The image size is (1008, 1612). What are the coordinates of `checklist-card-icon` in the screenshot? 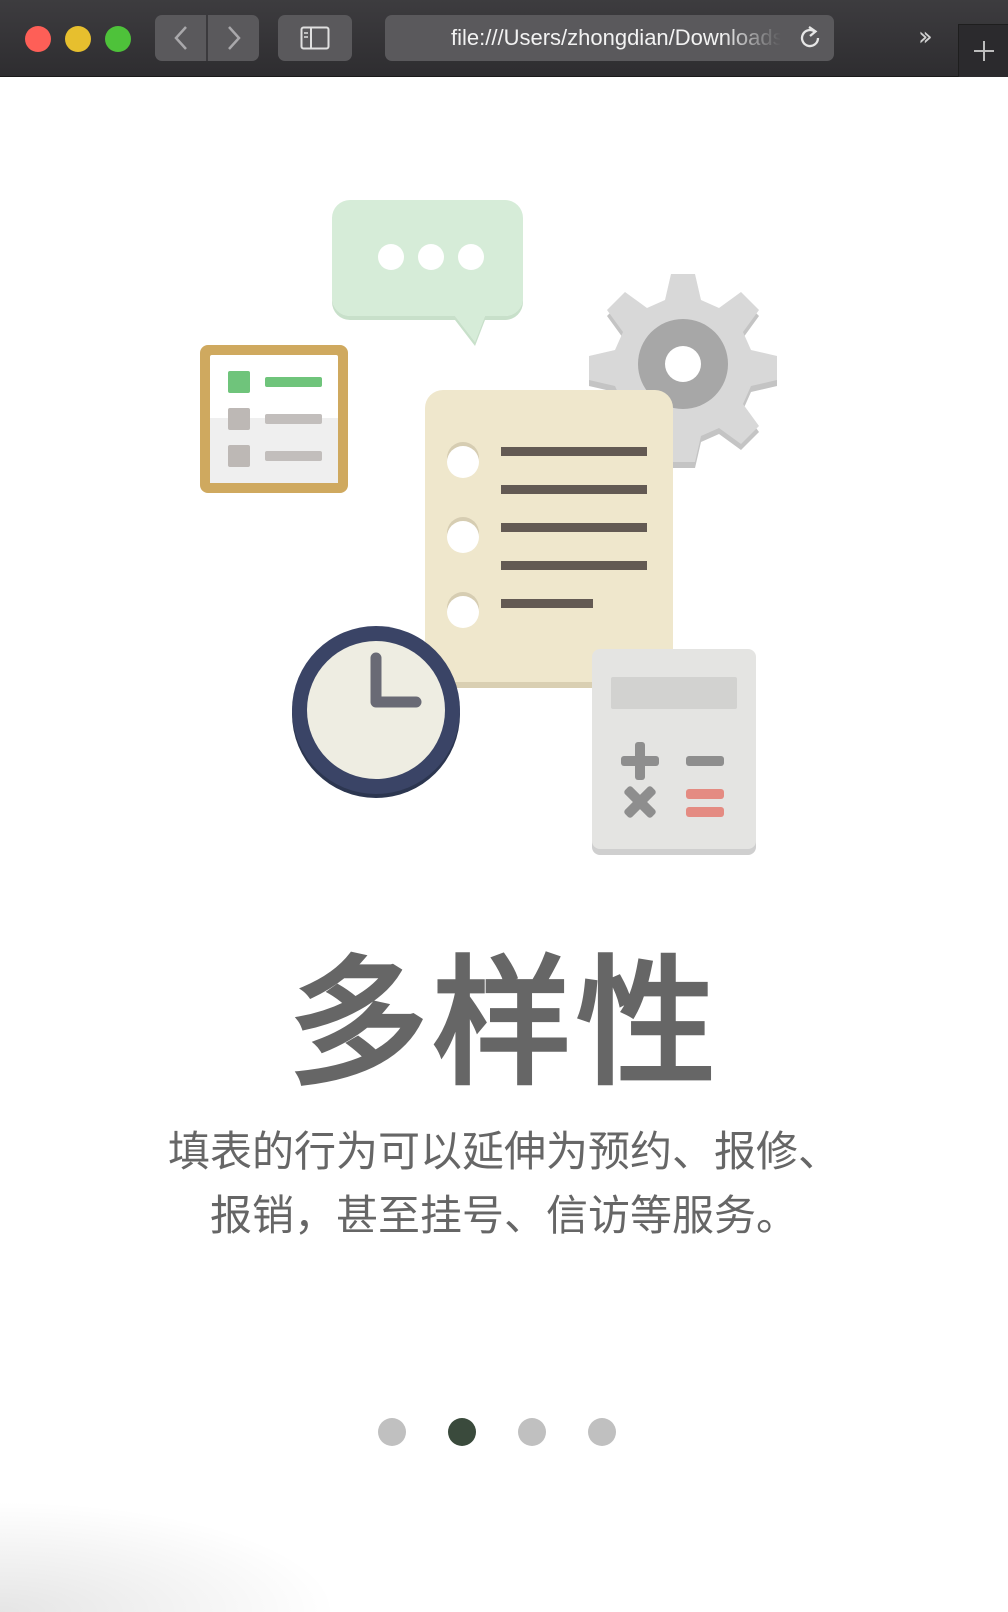 It's located at (274, 419).